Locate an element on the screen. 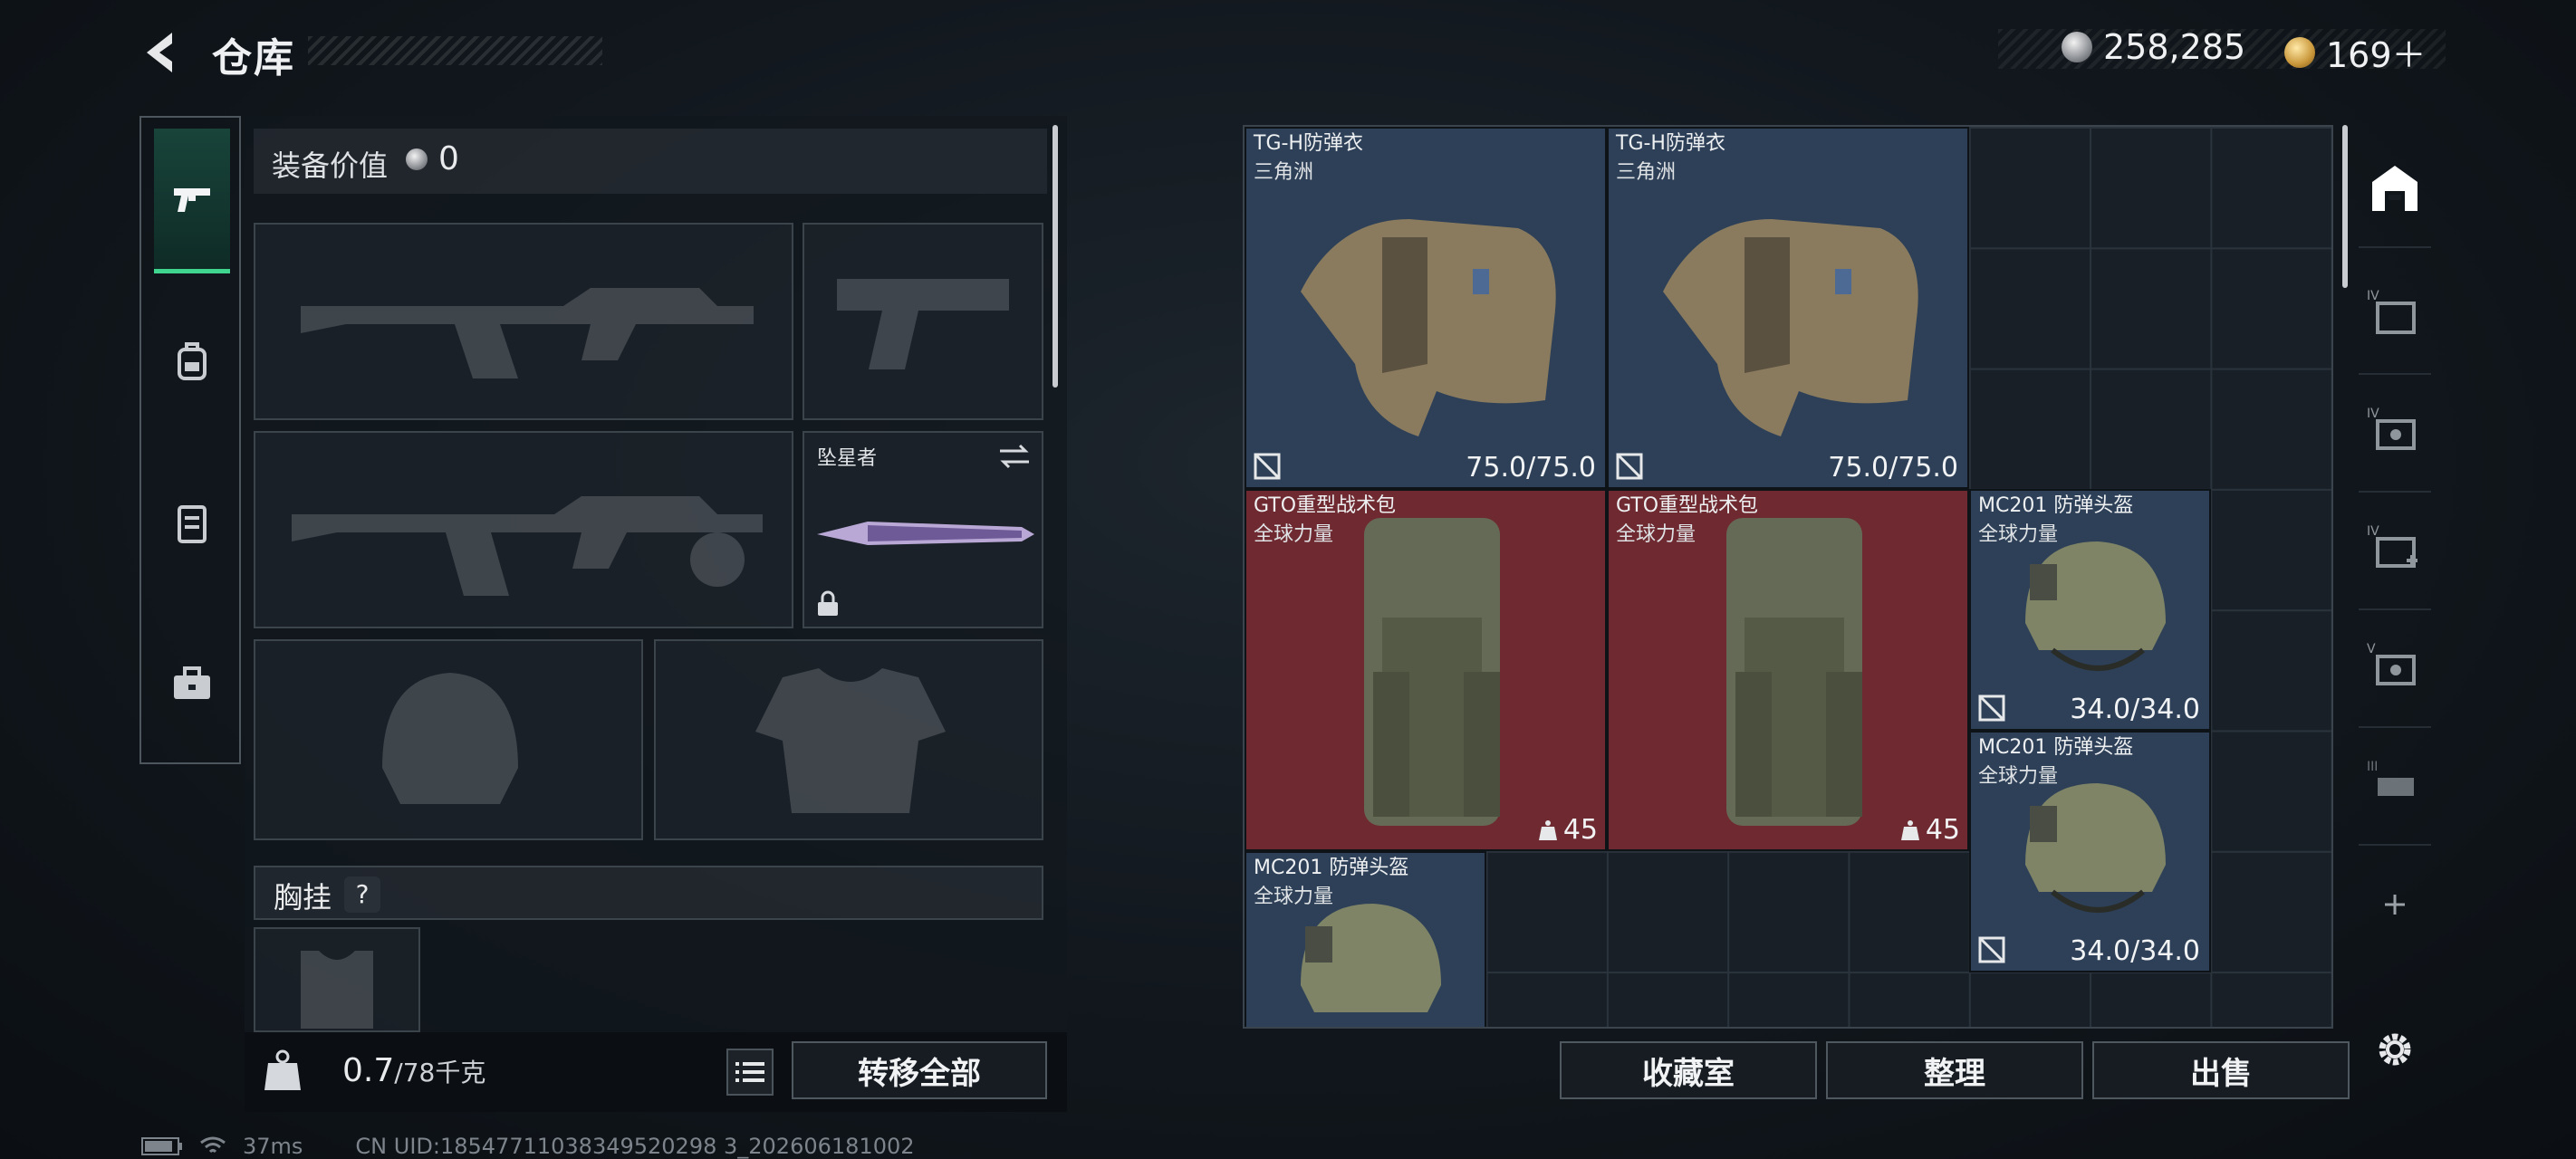  help-button: ? is located at coordinates (362, 895).